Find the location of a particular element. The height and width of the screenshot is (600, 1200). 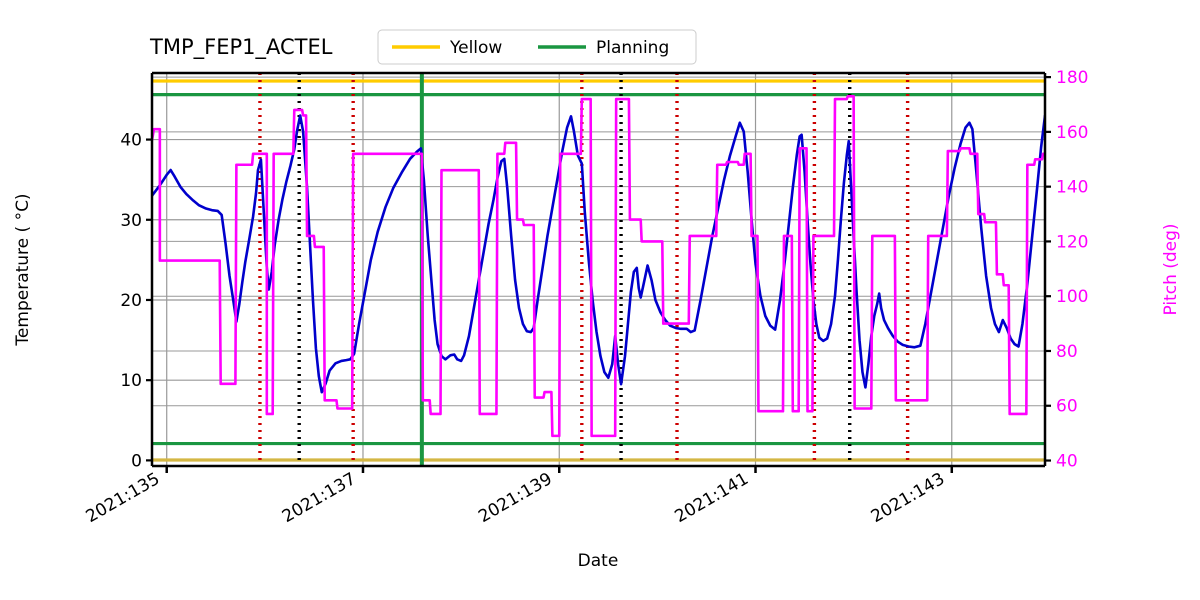

y-tick-label-left: 40 is located at coordinates (131, 141).